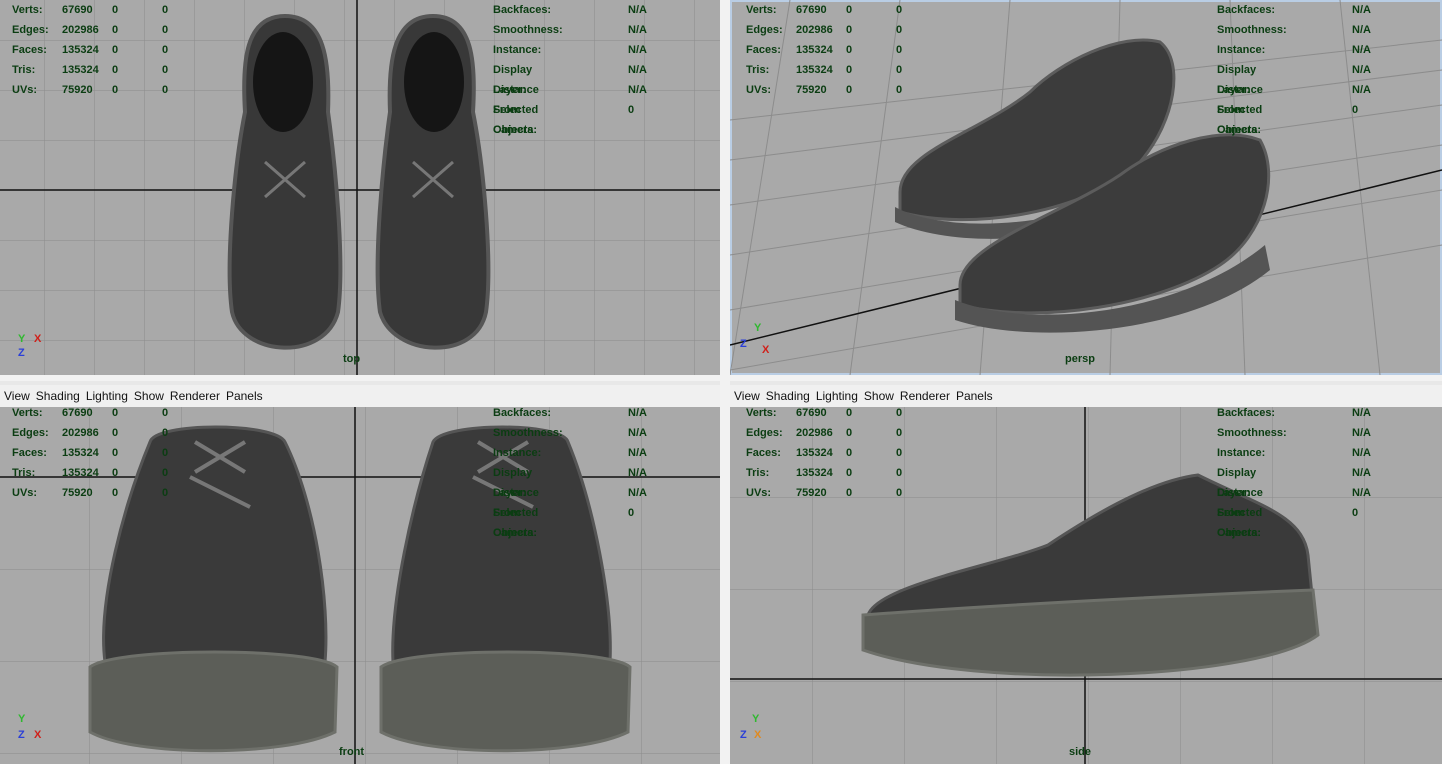 The height and width of the screenshot is (764, 1442). I want to click on shoe-front-left, so click(215, 592).